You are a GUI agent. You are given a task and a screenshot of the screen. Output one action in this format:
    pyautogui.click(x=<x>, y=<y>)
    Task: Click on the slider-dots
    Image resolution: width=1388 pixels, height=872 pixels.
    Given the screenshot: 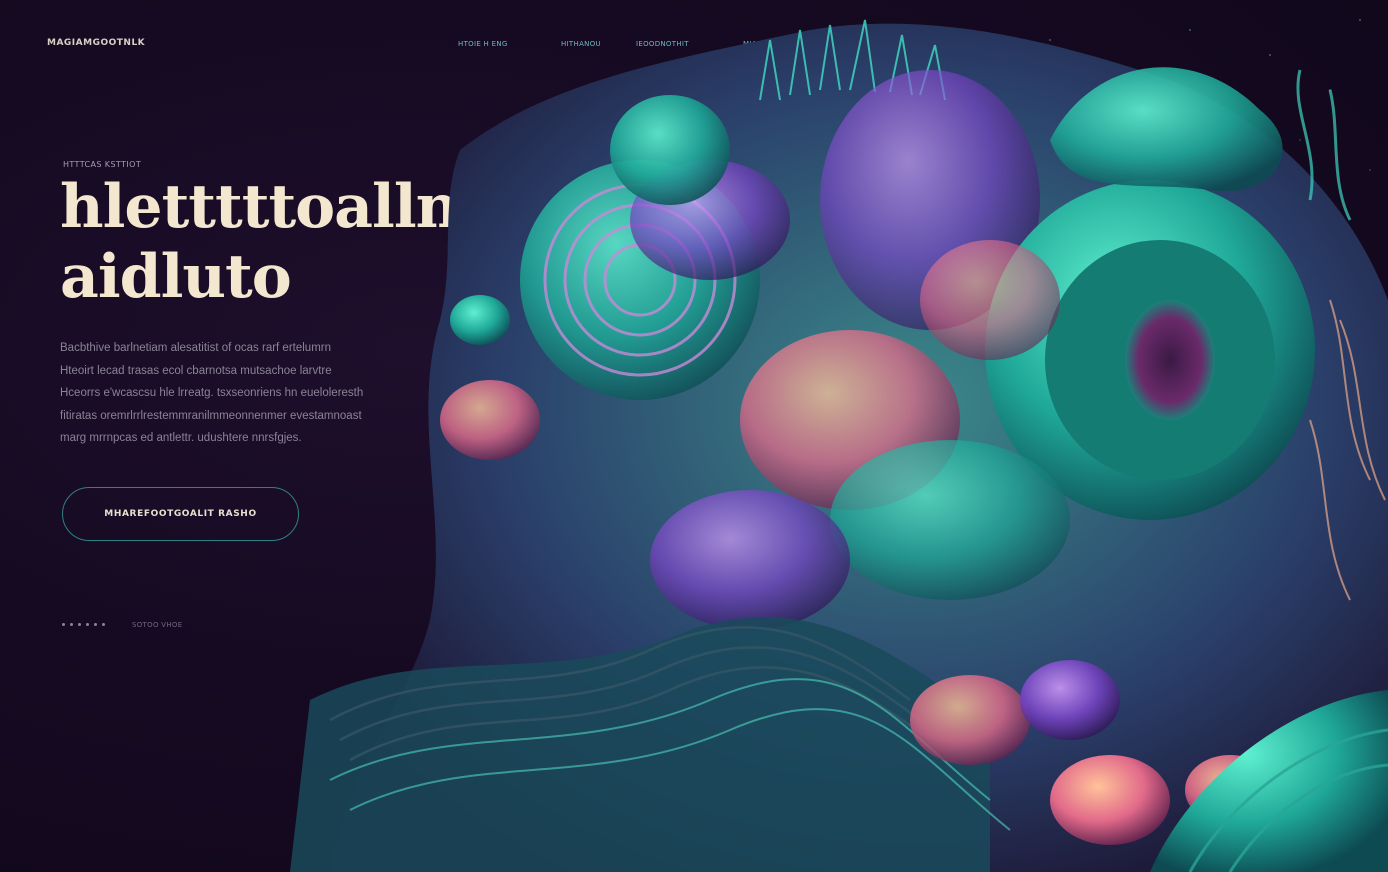 What is the action you would take?
    pyautogui.click(x=83, y=624)
    